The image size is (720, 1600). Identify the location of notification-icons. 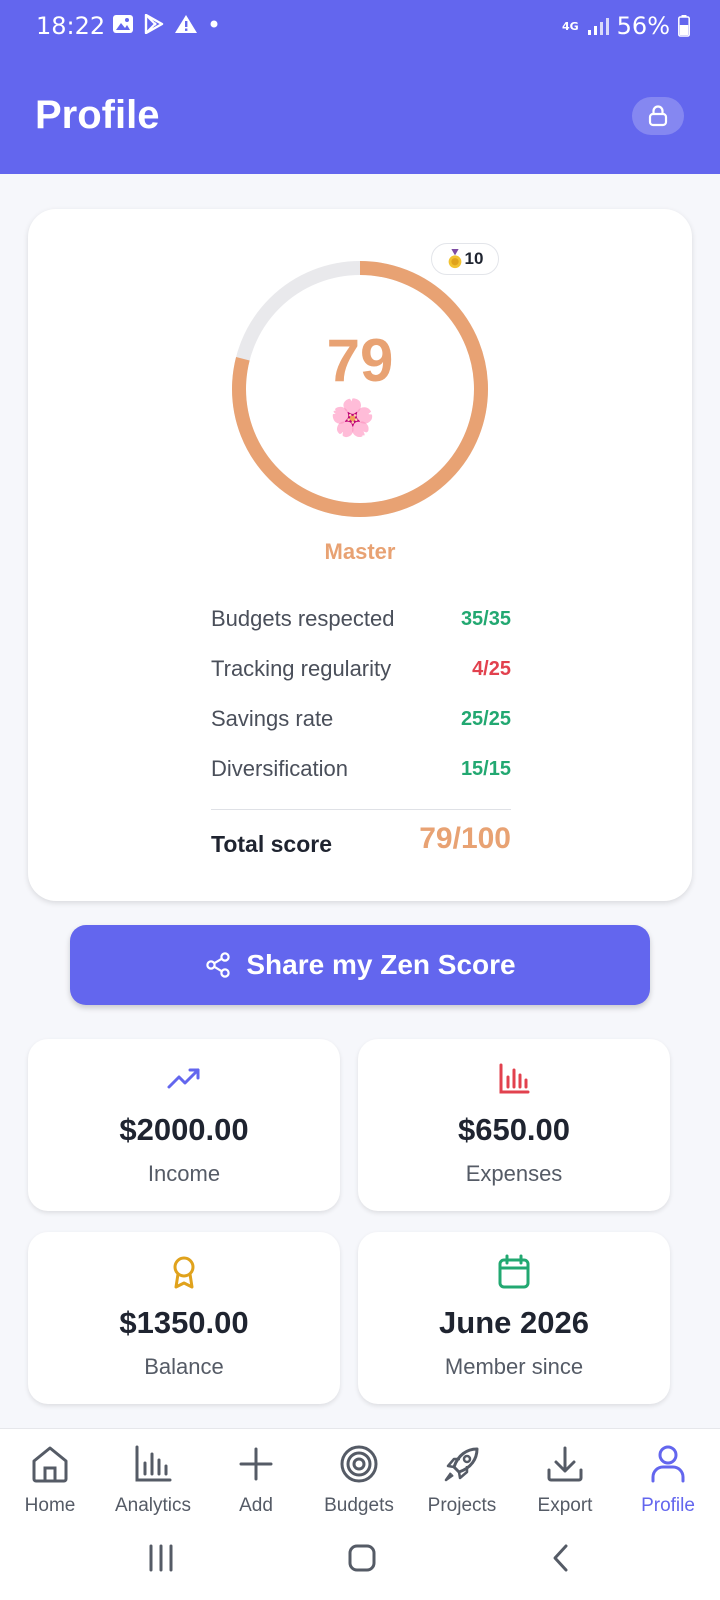
(166, 24).